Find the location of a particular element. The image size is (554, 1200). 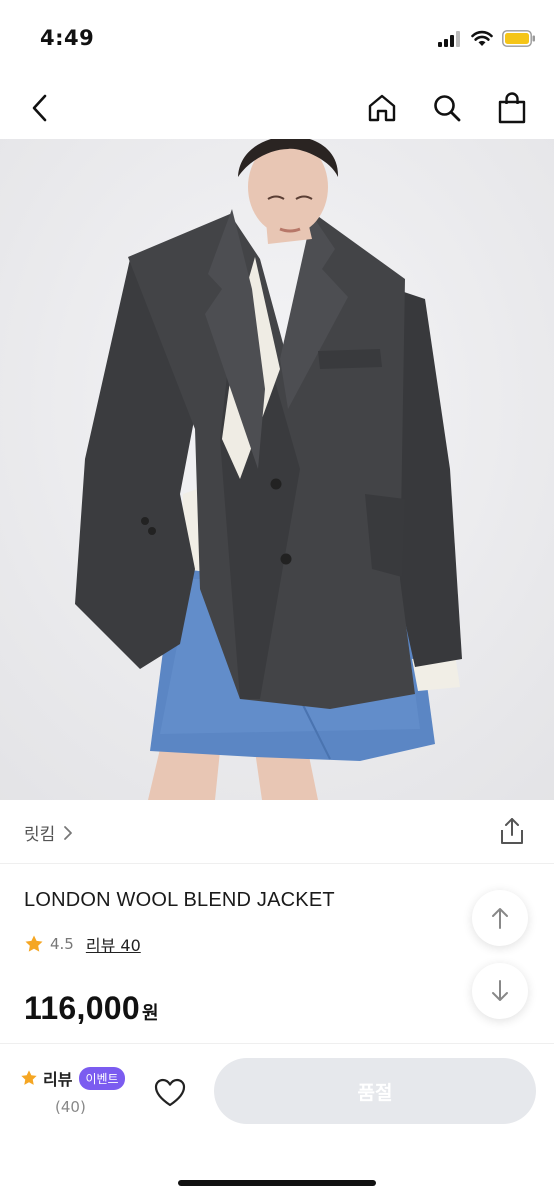

status-icons is located at coordinates (487, 38).